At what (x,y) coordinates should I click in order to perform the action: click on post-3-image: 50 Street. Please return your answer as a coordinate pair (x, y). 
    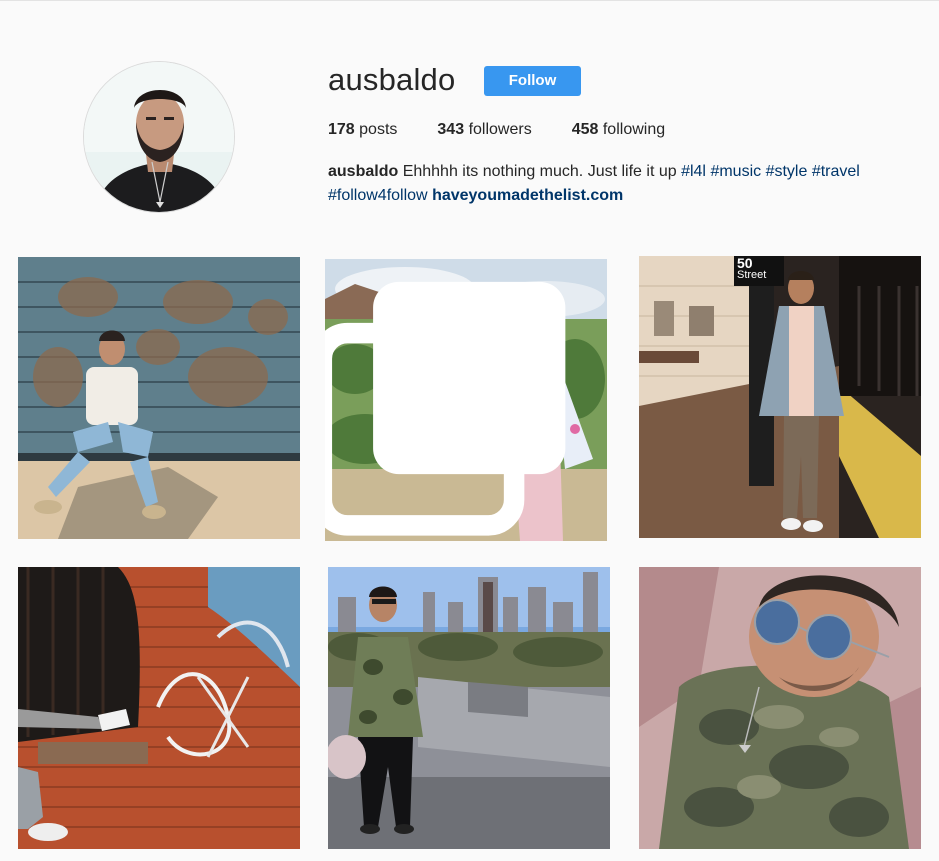
    Looking at the image, I should click on (780, 397).